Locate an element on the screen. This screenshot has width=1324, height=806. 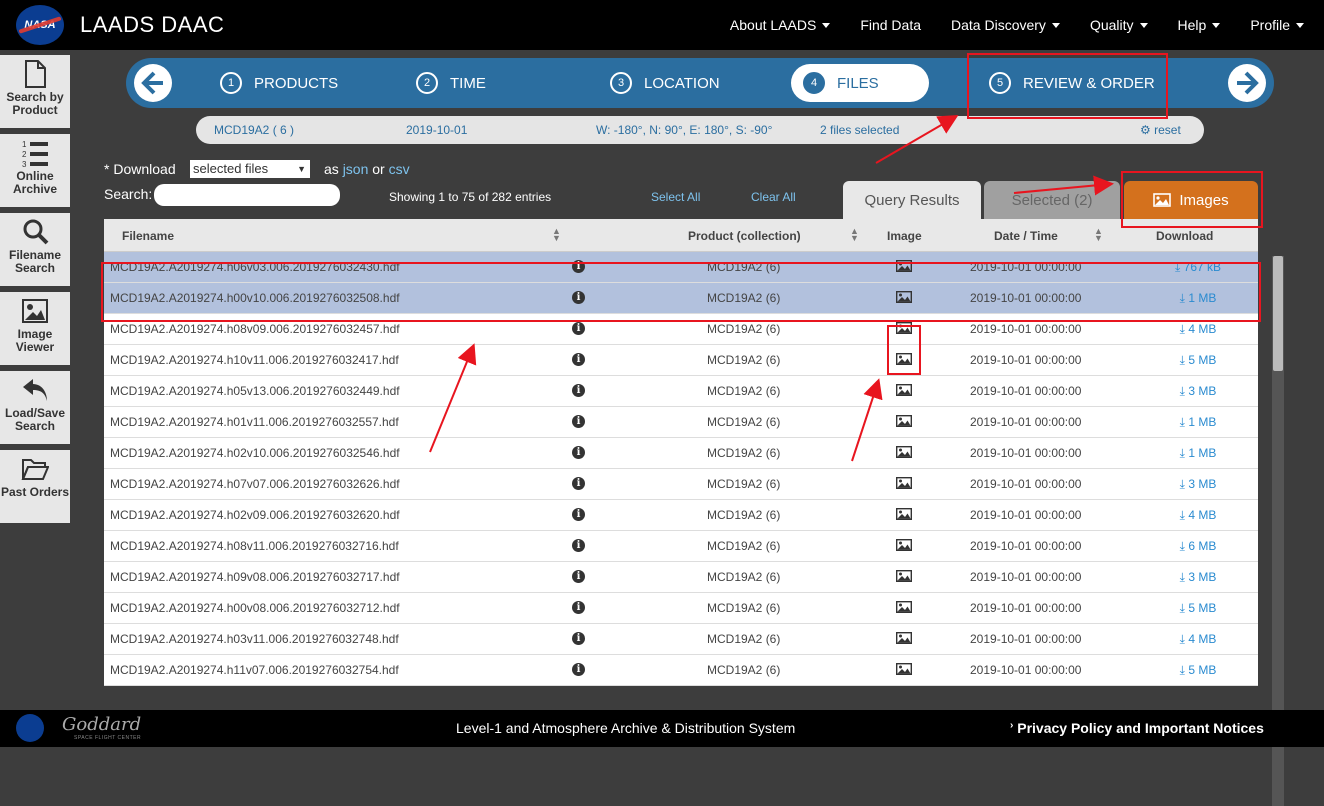
nav-profile: Profile is located at coordinates (1277, 25).